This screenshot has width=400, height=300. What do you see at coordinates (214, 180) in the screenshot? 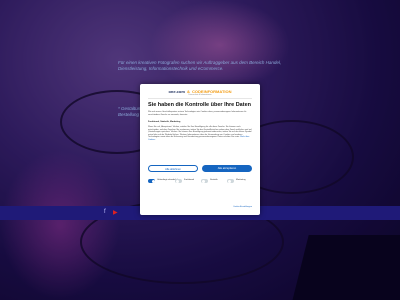
I see `toggle-label: Statistik` at bounding box center [214, 180].